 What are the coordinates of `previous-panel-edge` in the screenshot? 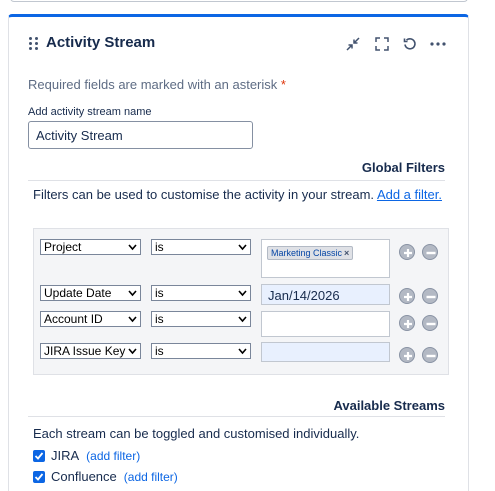 It's located at (239, 1).